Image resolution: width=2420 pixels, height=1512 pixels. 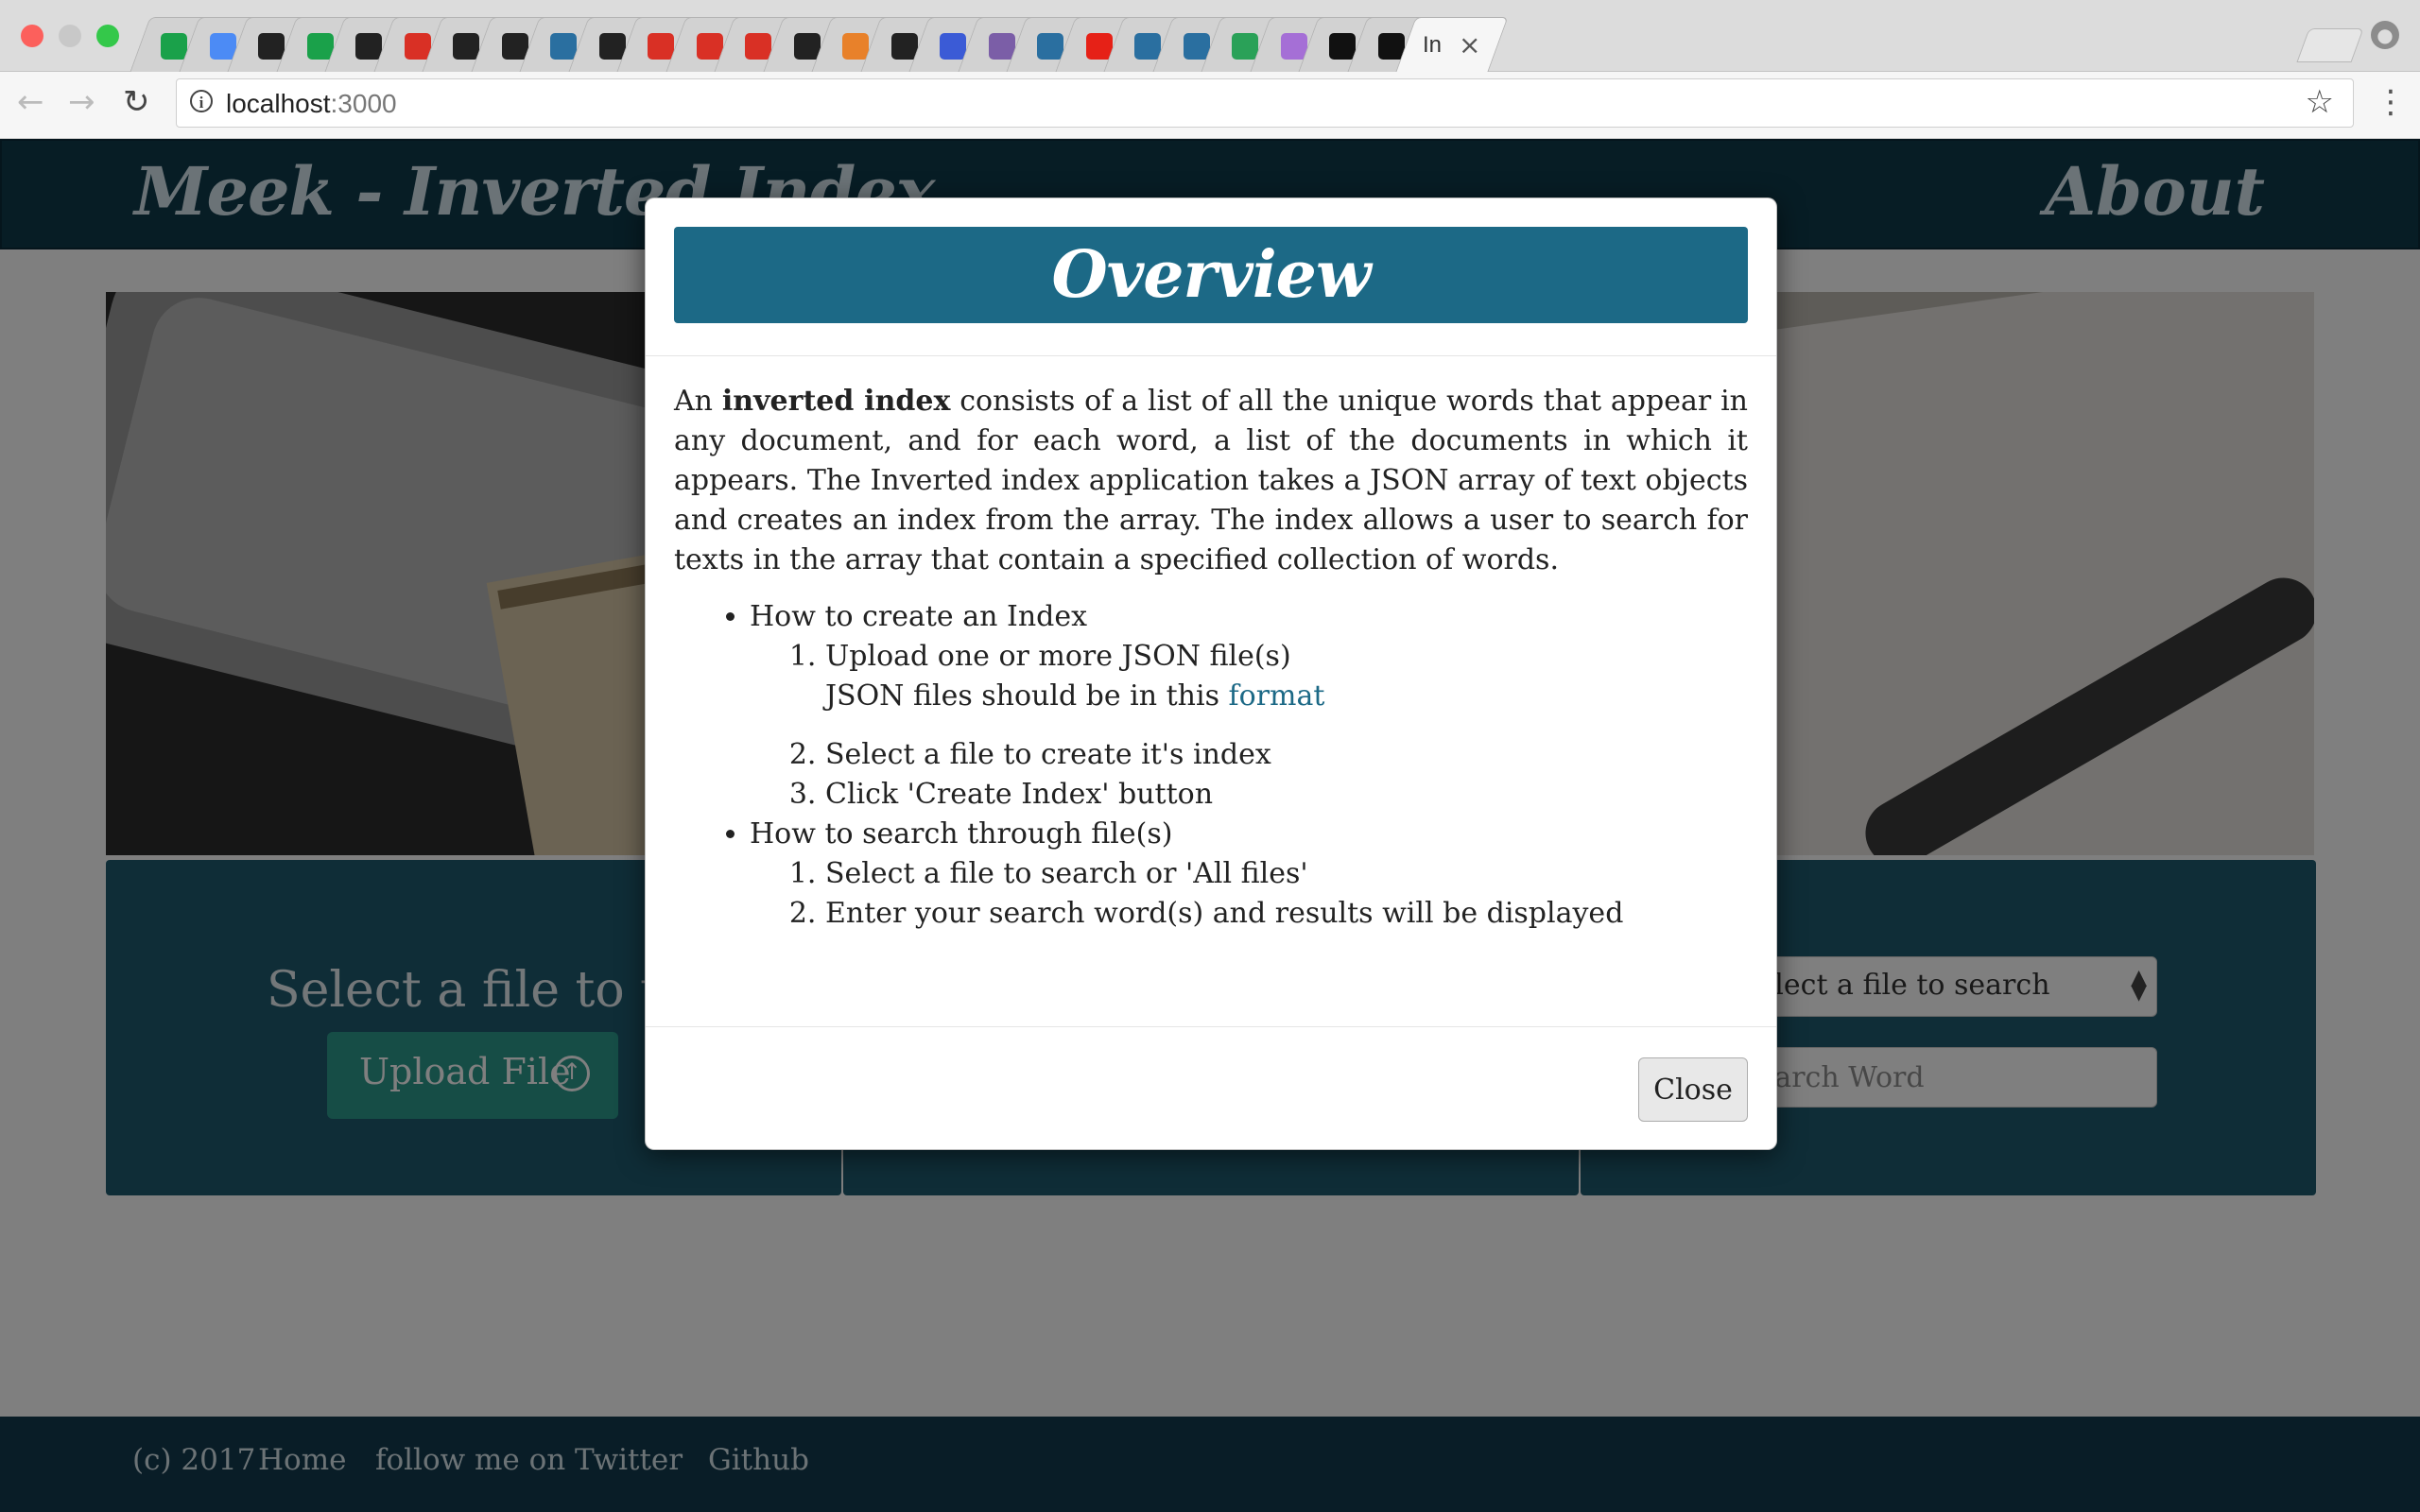 What do you see at coordinates (107, 36) in the screenshot?
I see `window-zoom-button` at bounding box center [107, 36].